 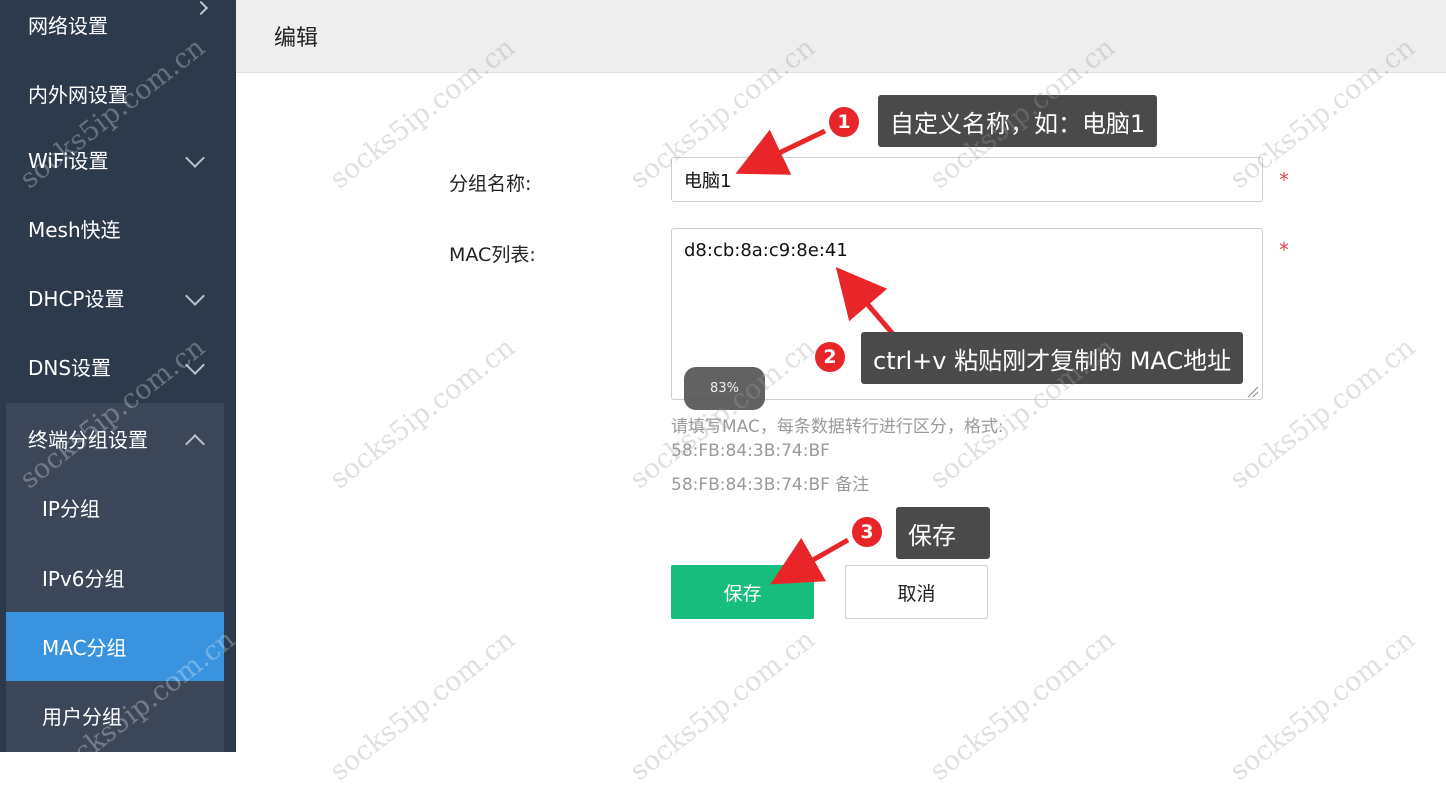 I want to click on mac-format-example: 58:FB:84:3B:74:BF, so click(x=750, y=451).